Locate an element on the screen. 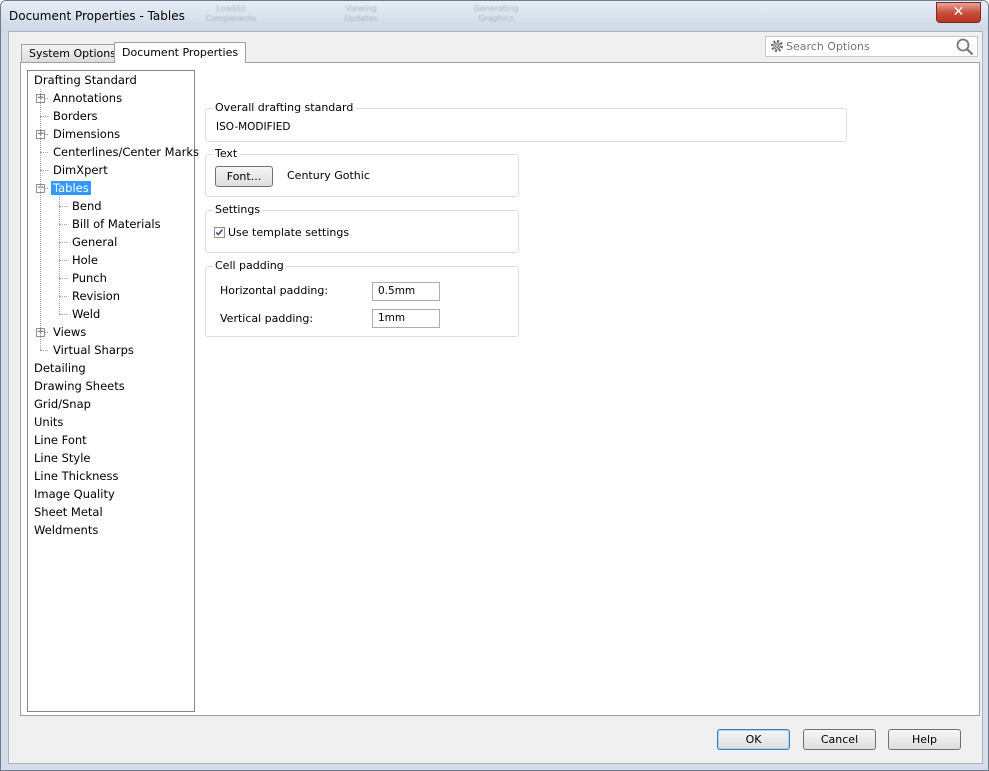  gear-icon is located at coordinates (777, 46).